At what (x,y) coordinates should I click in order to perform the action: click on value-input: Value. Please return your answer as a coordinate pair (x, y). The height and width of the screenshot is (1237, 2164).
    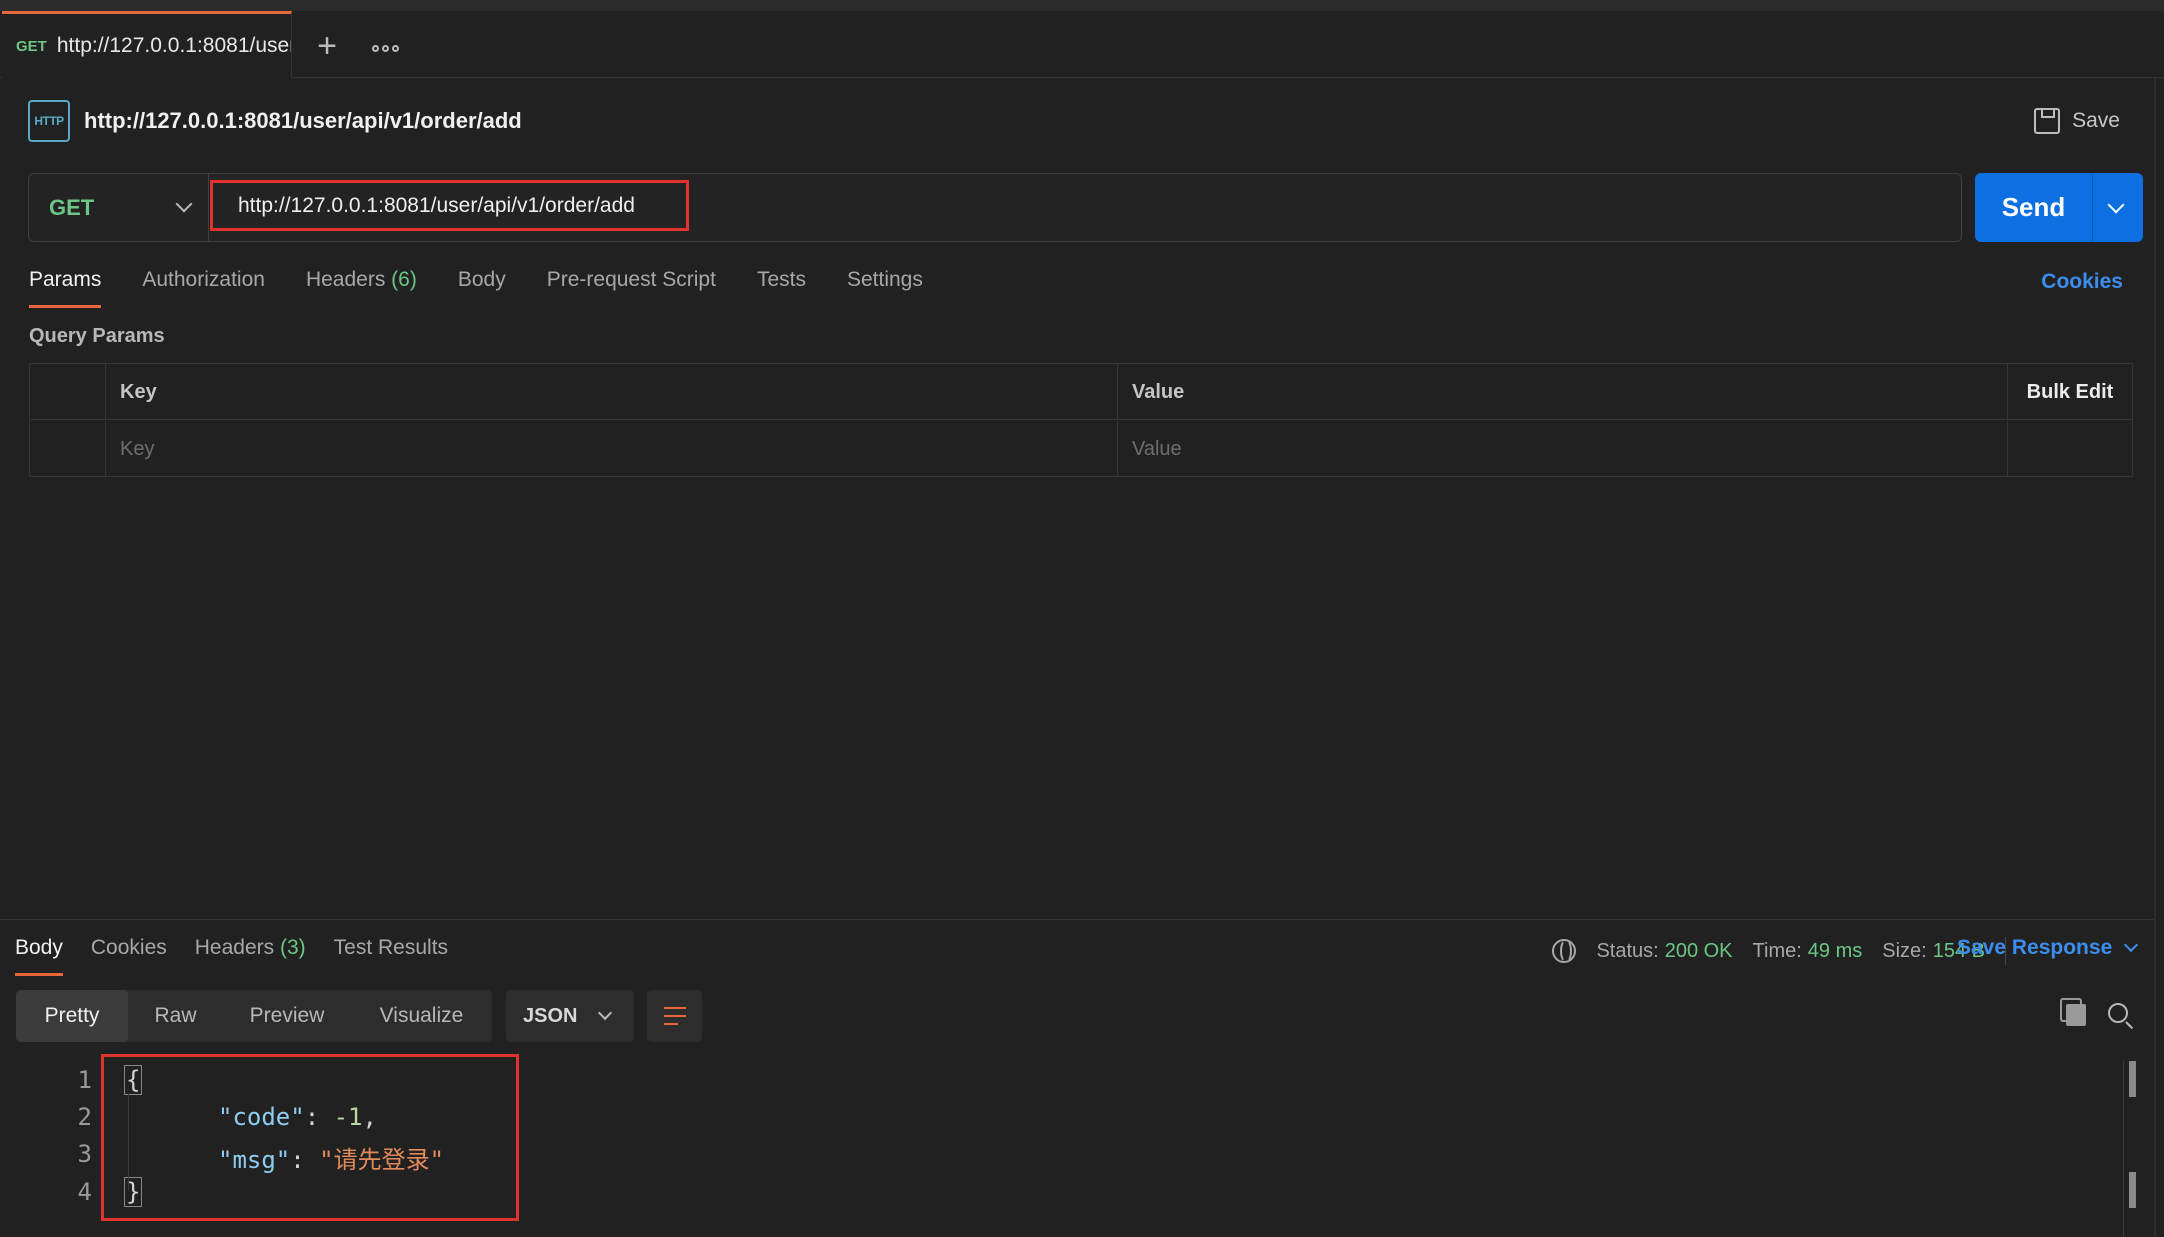
    Looking at the image, I should click on (1563, 449).